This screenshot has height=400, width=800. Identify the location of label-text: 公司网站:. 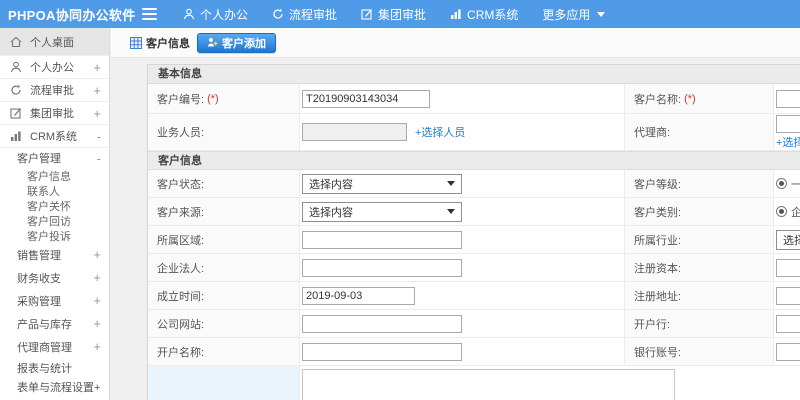
(181, 324).